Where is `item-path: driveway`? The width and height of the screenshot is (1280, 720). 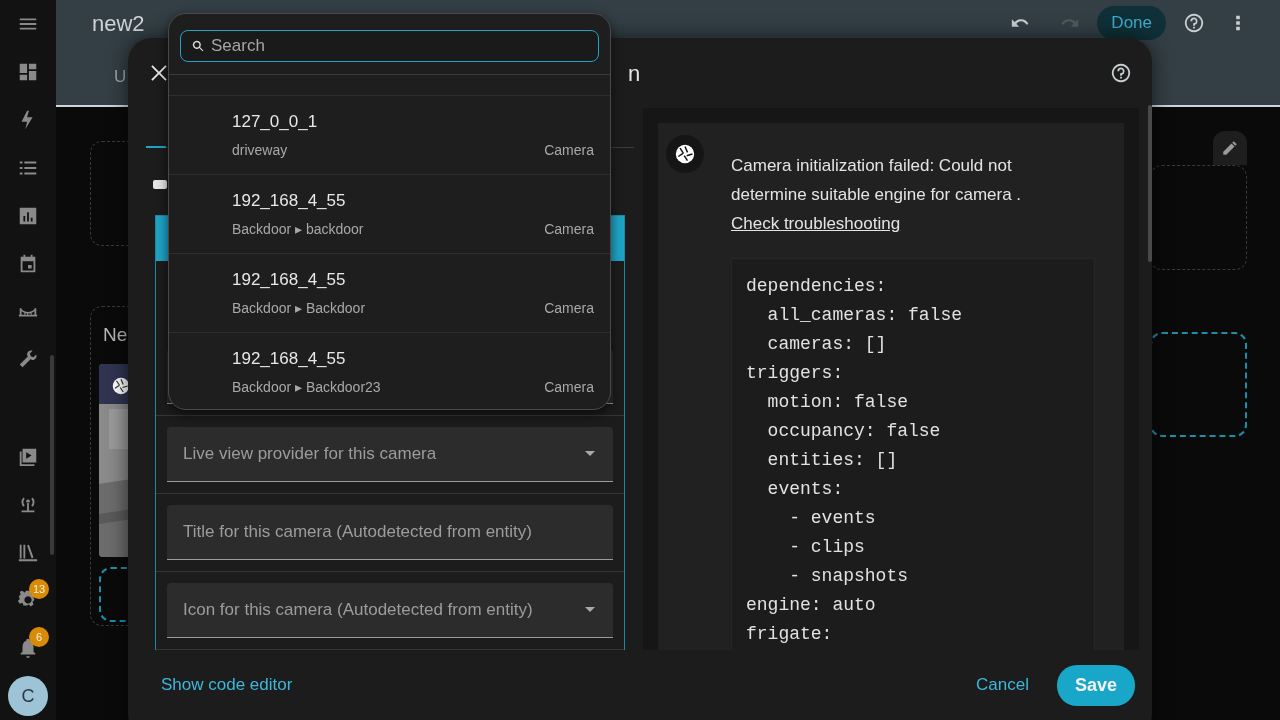 item-path: driveway is located at coordinates (260, 151).